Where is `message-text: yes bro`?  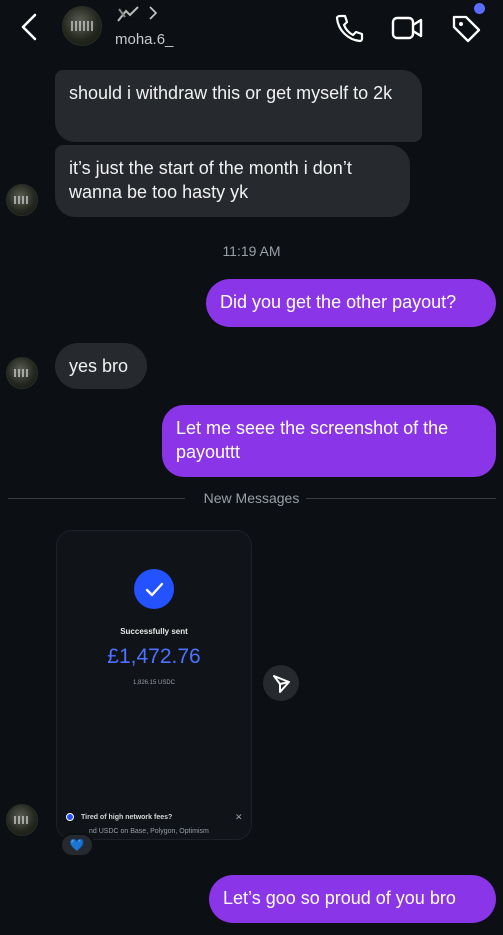
message-text: yes bro is located at coordinates (99, 366).